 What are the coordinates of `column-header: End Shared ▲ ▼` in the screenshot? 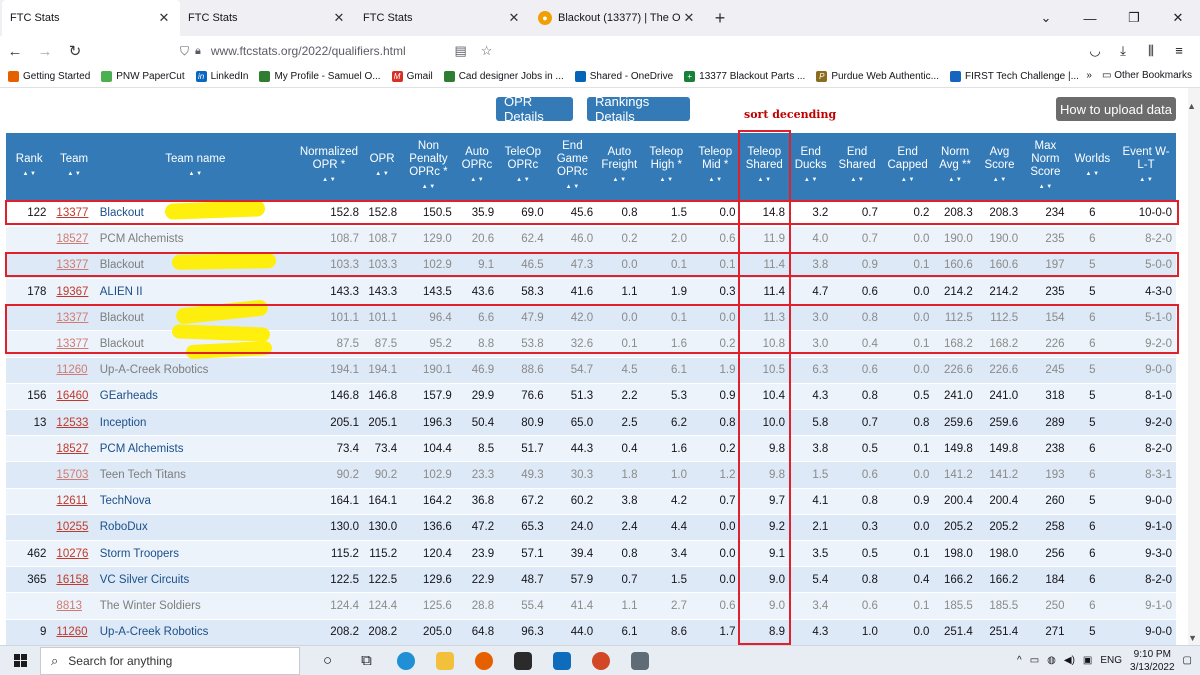 It's located at (857, 166).